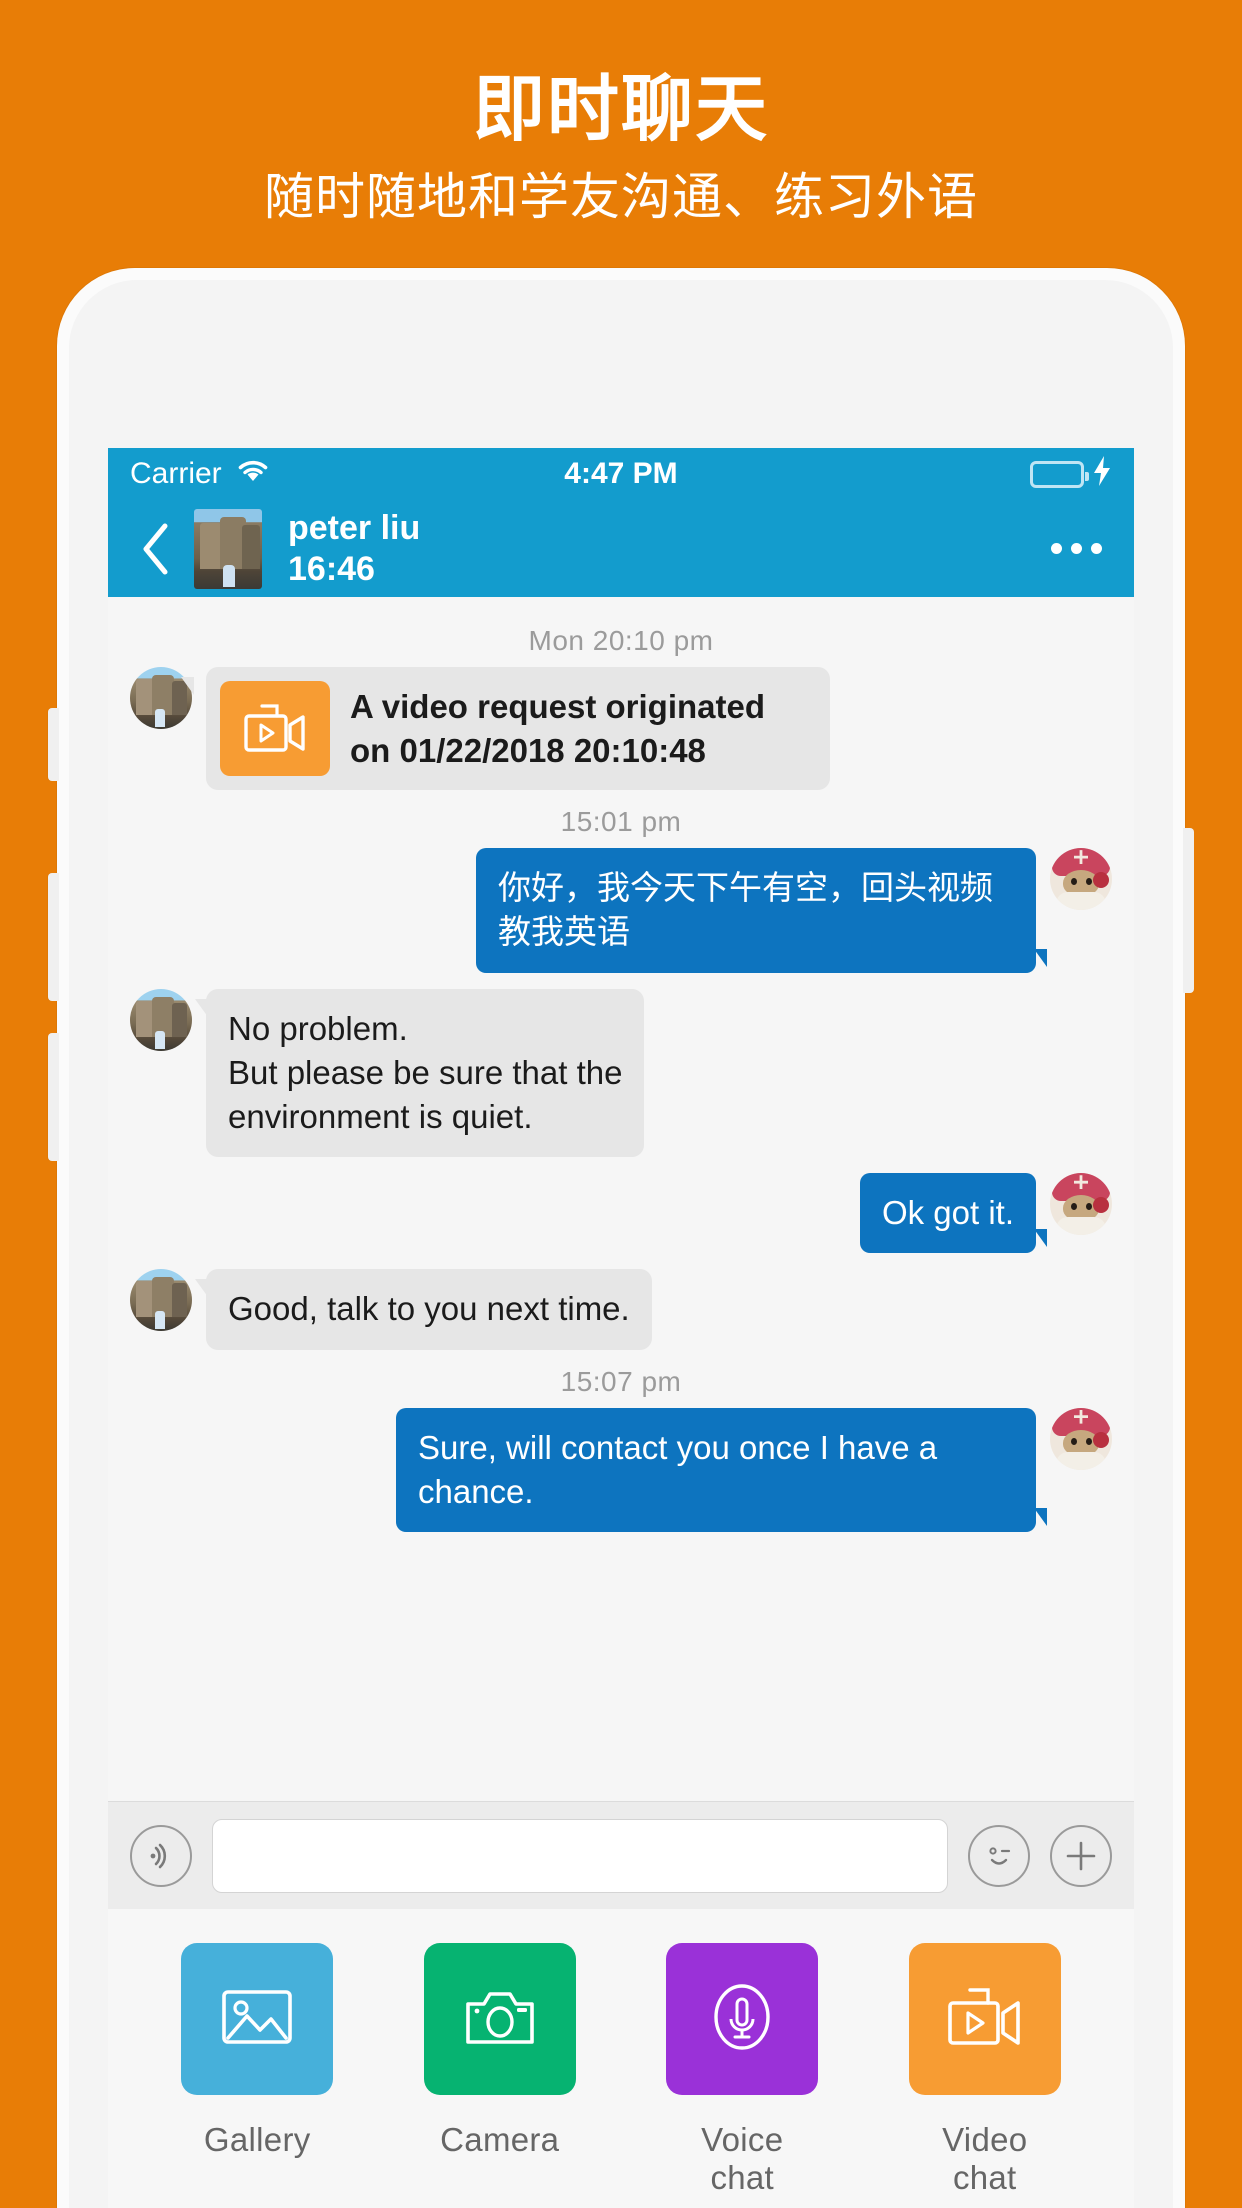 This screenshot has height=2208, width=1242. What do you see at coordinates (621, 640) in the screenshot?
I see `message-timestamp: Mon 20:10 pm` at bounding box center [621, 640].